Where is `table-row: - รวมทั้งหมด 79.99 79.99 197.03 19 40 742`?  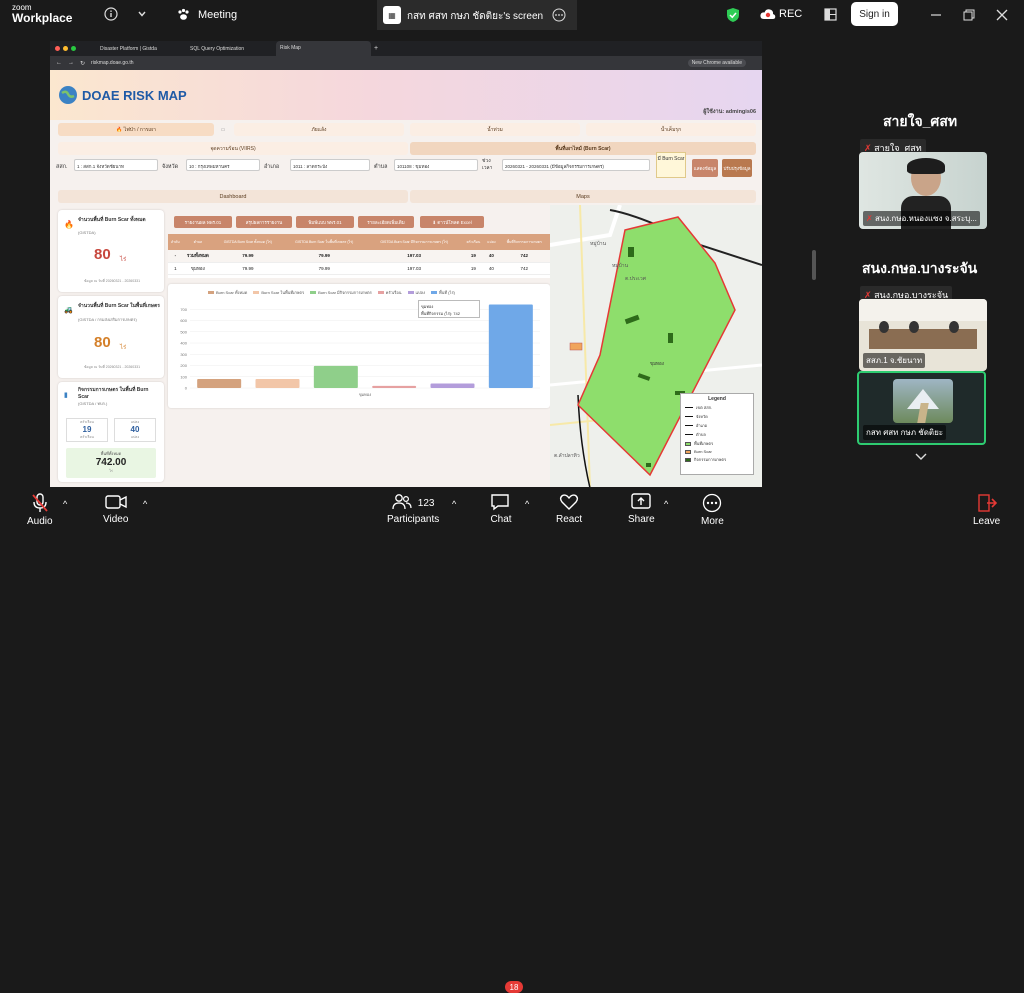 table-row: - รวมทั้งหมด 79.99 79.99 197.03 19 40 742 is located at coordinates (359, 256).